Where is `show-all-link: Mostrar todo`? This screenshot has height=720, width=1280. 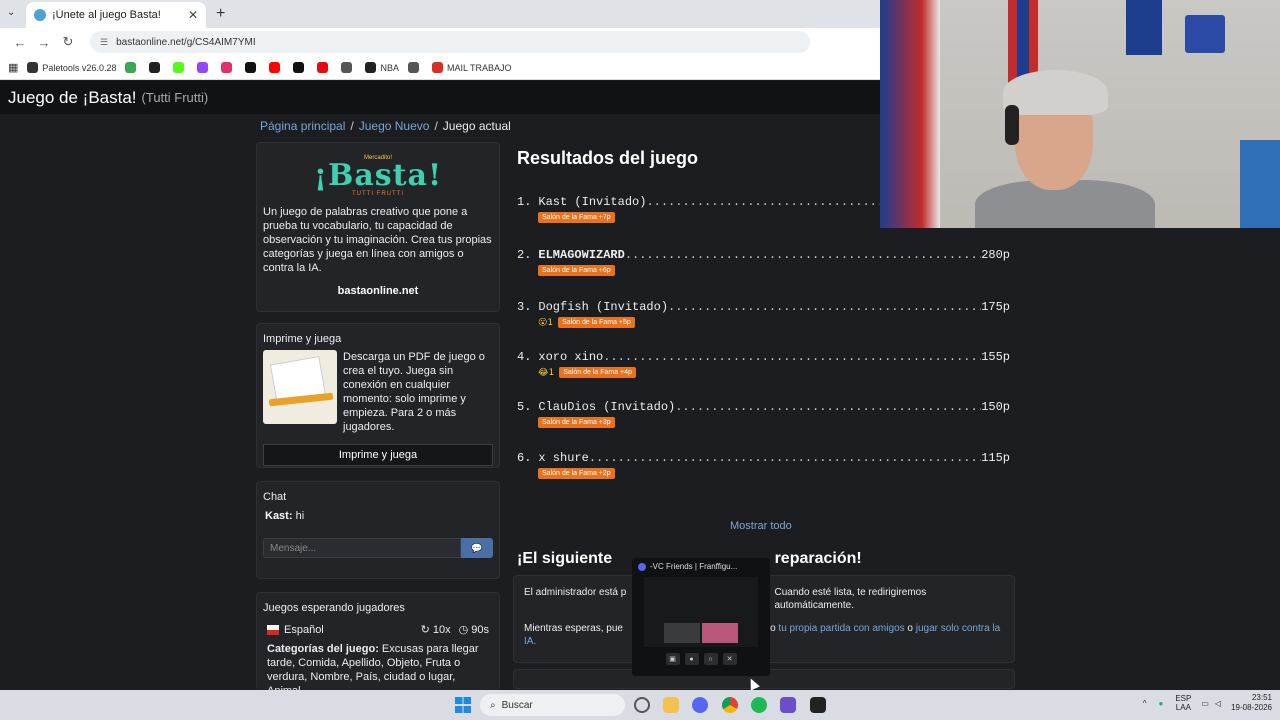
show-all-link: Mostrar todo is located at coordinates (761, 526).